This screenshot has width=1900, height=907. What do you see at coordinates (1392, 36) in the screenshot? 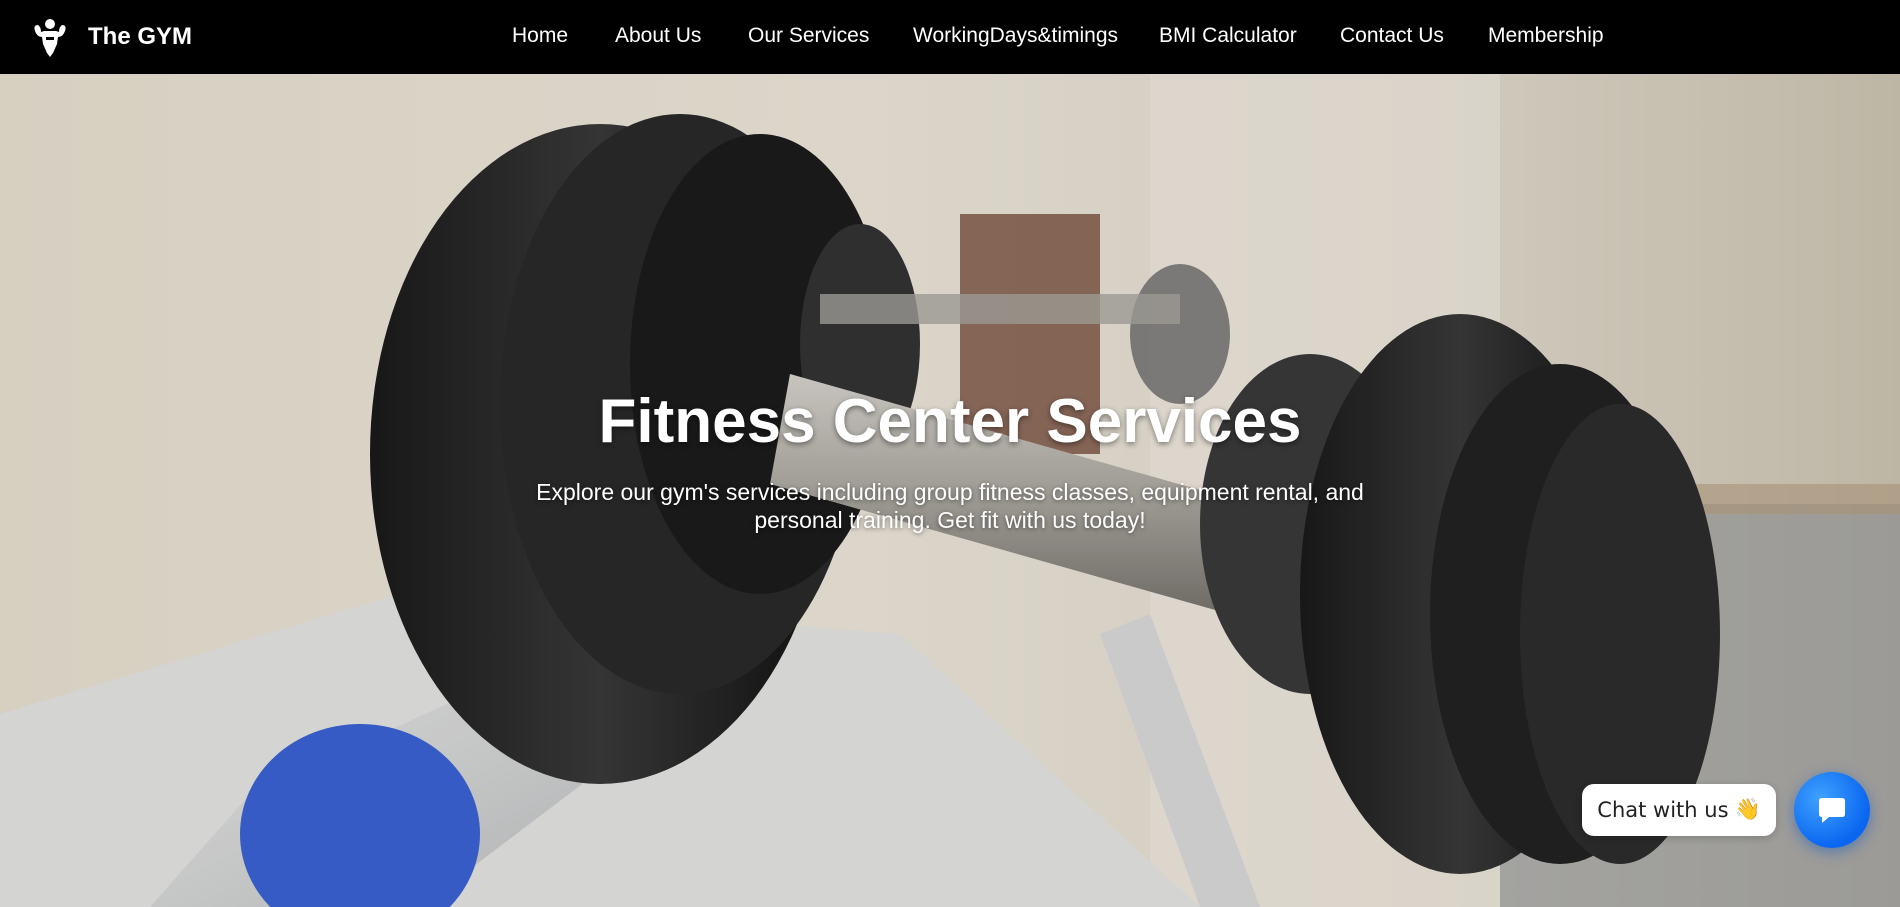
I see `nav-contact-us: Contact Us` at bounding box center [1392, 36].